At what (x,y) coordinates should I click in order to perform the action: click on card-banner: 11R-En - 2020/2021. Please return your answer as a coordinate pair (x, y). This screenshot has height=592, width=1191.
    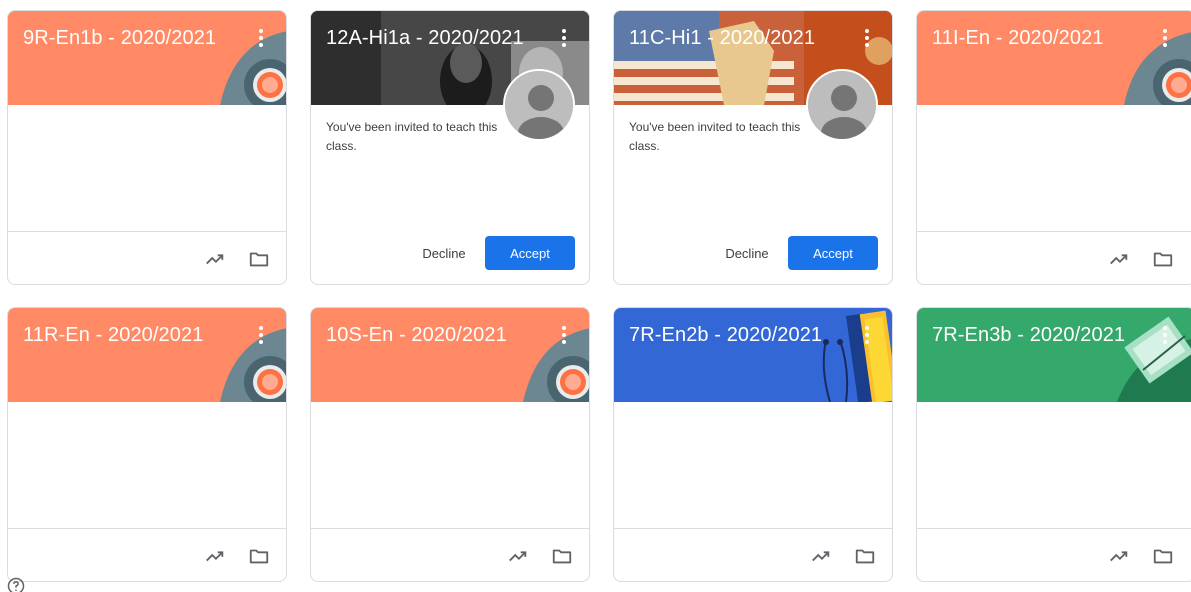
    Looking at the image, I should click on (147, 355).